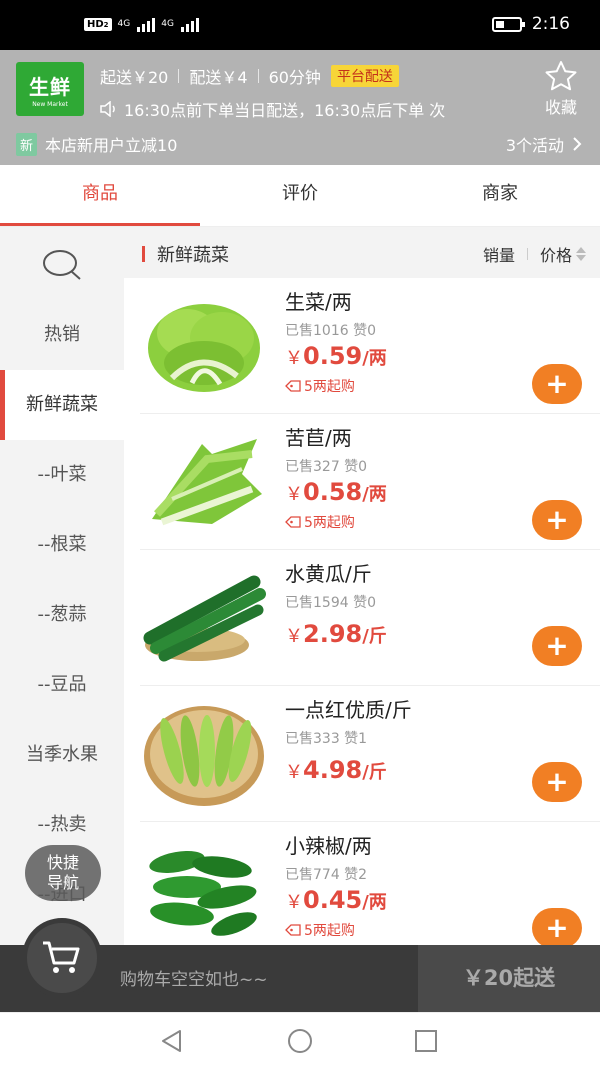  I want to click on sort-by-sales: 销量, so click(499, 254).